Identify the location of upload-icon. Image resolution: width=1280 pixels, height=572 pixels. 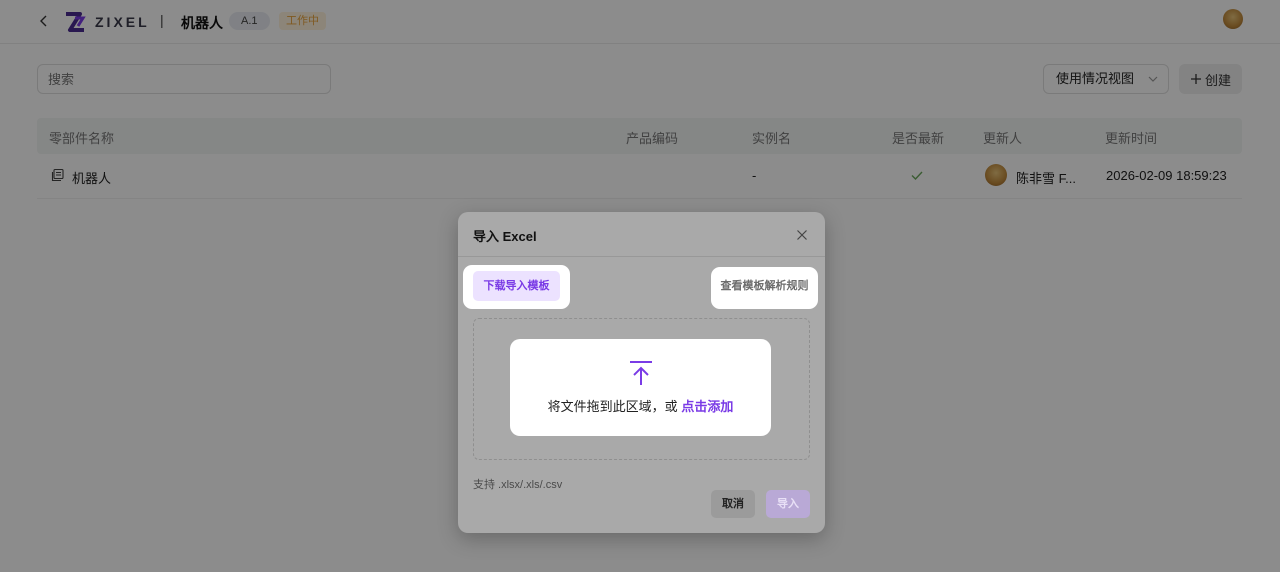
(641, 373).